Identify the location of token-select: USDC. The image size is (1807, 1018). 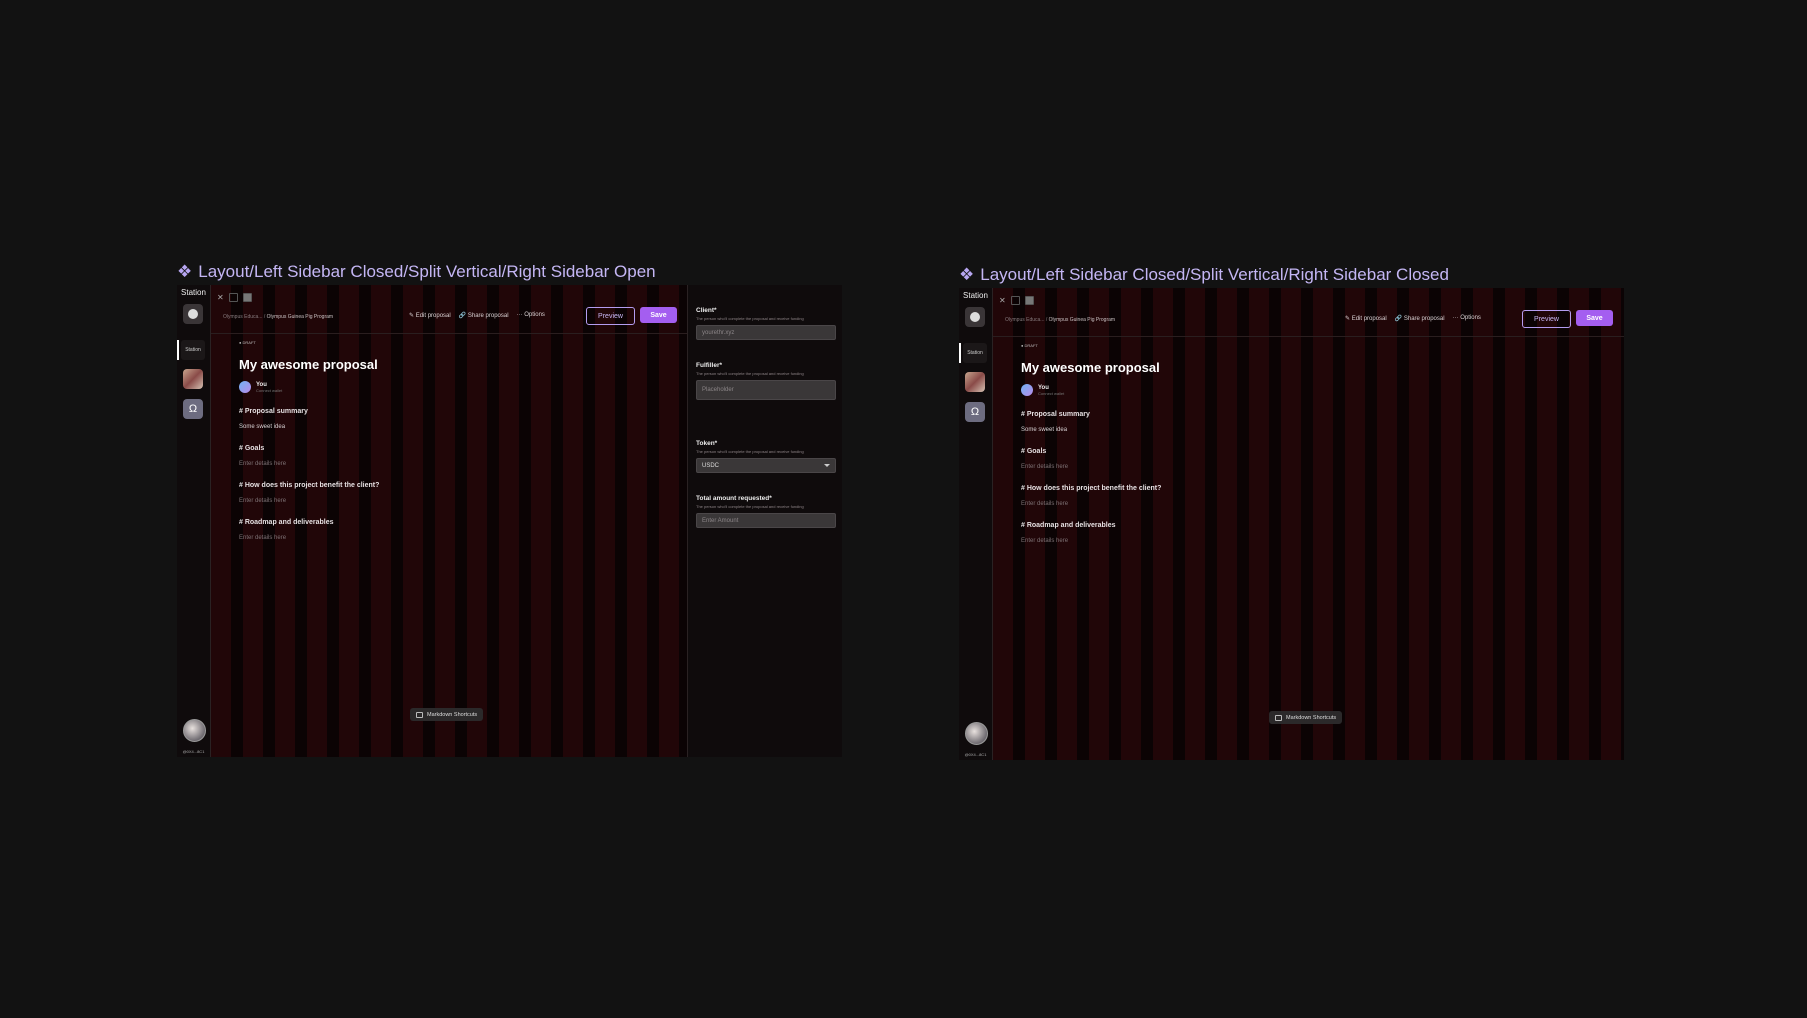
(766, 465).